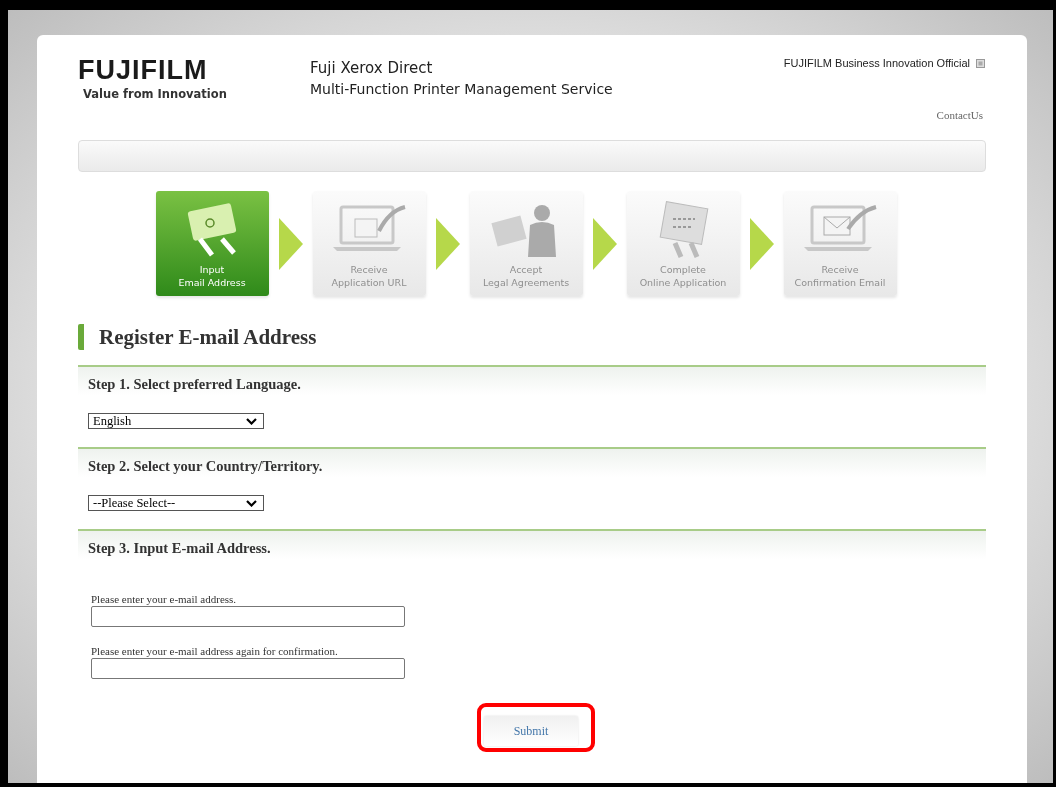 The width and height of the screenshot is (1056, 787). What do you see at coordinates (180, 548) in the screenshot?
I see `section-title: Step 3. Input E-mail Address.` at bounding box center [180, 548].